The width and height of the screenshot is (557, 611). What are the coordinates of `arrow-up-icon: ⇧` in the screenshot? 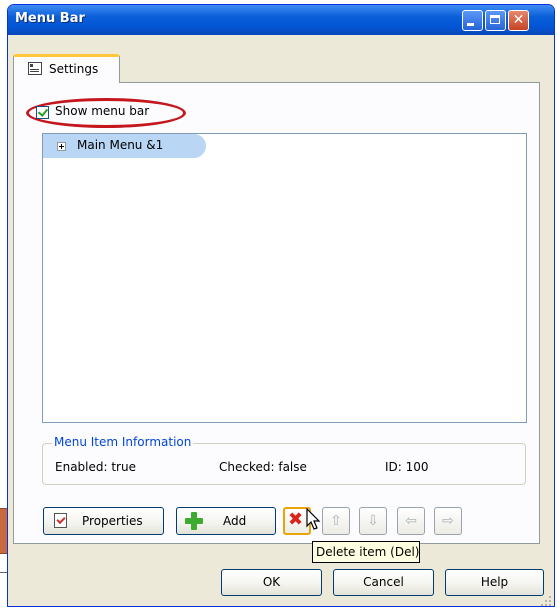 It's located at (336, 521).